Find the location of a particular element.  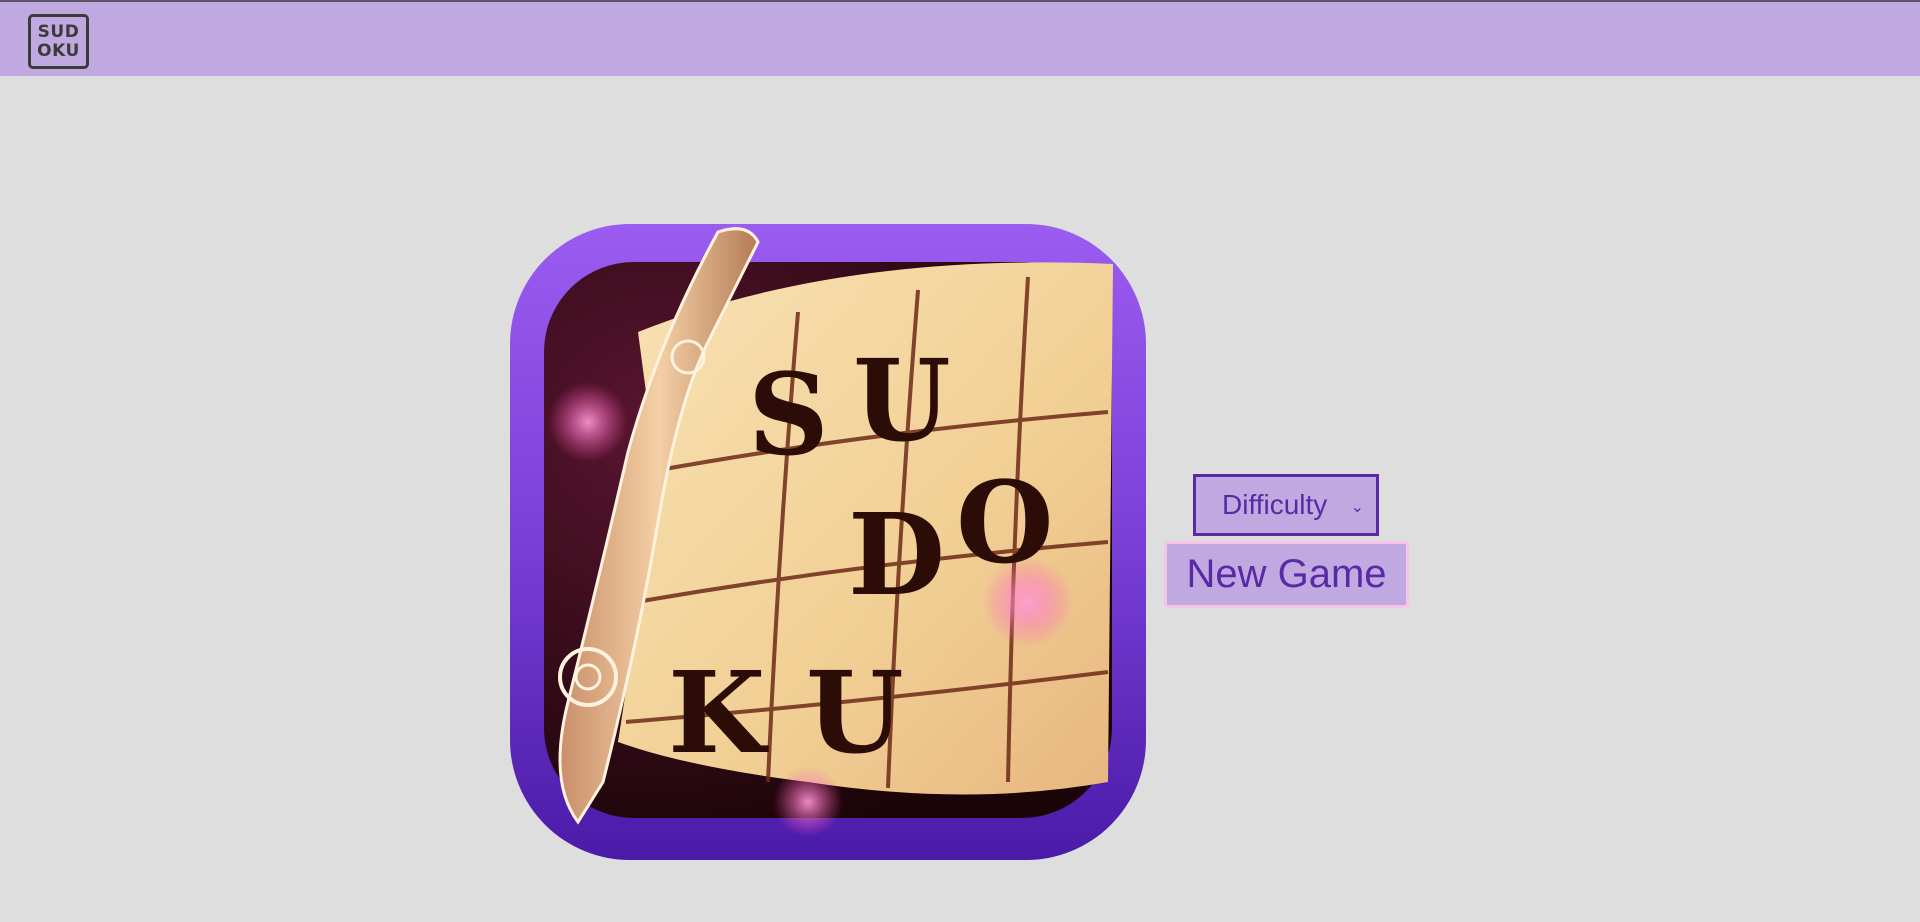

difficulty-select: Difficulty ⌄ is located at coordinates (1286, 505).